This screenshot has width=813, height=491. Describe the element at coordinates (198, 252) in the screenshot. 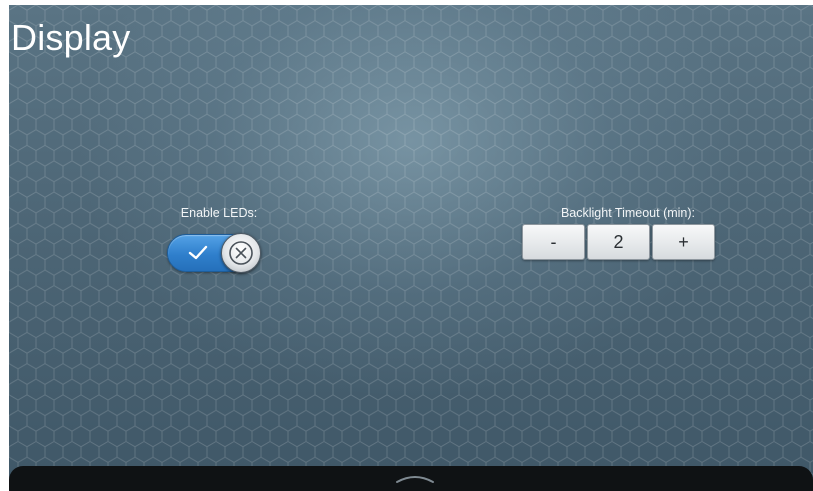

I see `check-icon` at that location.